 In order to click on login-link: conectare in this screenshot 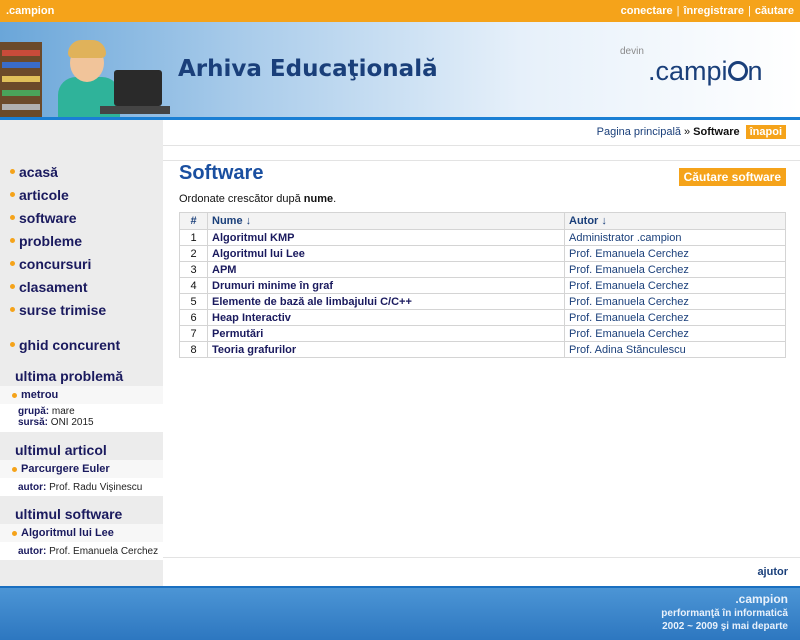, I will do `click(647, 11)`.